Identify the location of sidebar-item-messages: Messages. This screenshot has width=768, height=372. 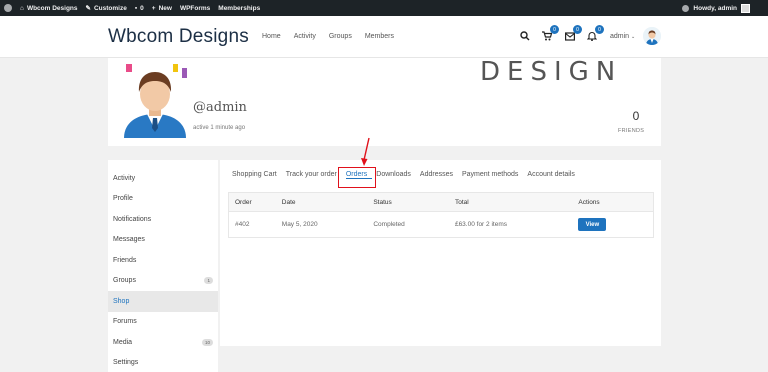
(163, 240).